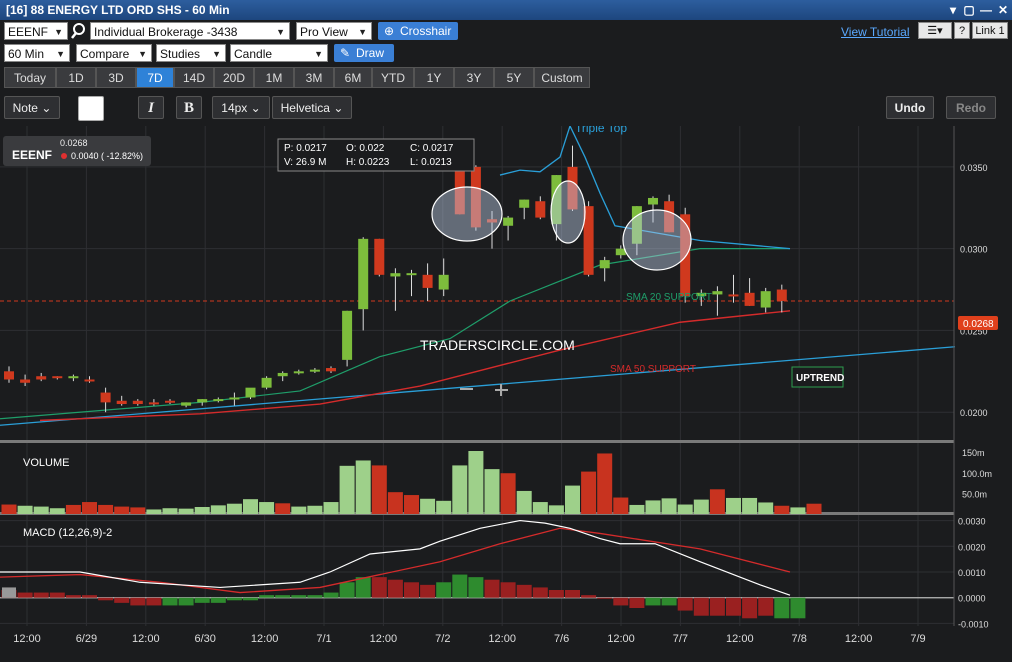  What do you see at coordinates (562, 77) in the screenshot?
I see `range-custom: Custom` at bounding box center [562, 77].